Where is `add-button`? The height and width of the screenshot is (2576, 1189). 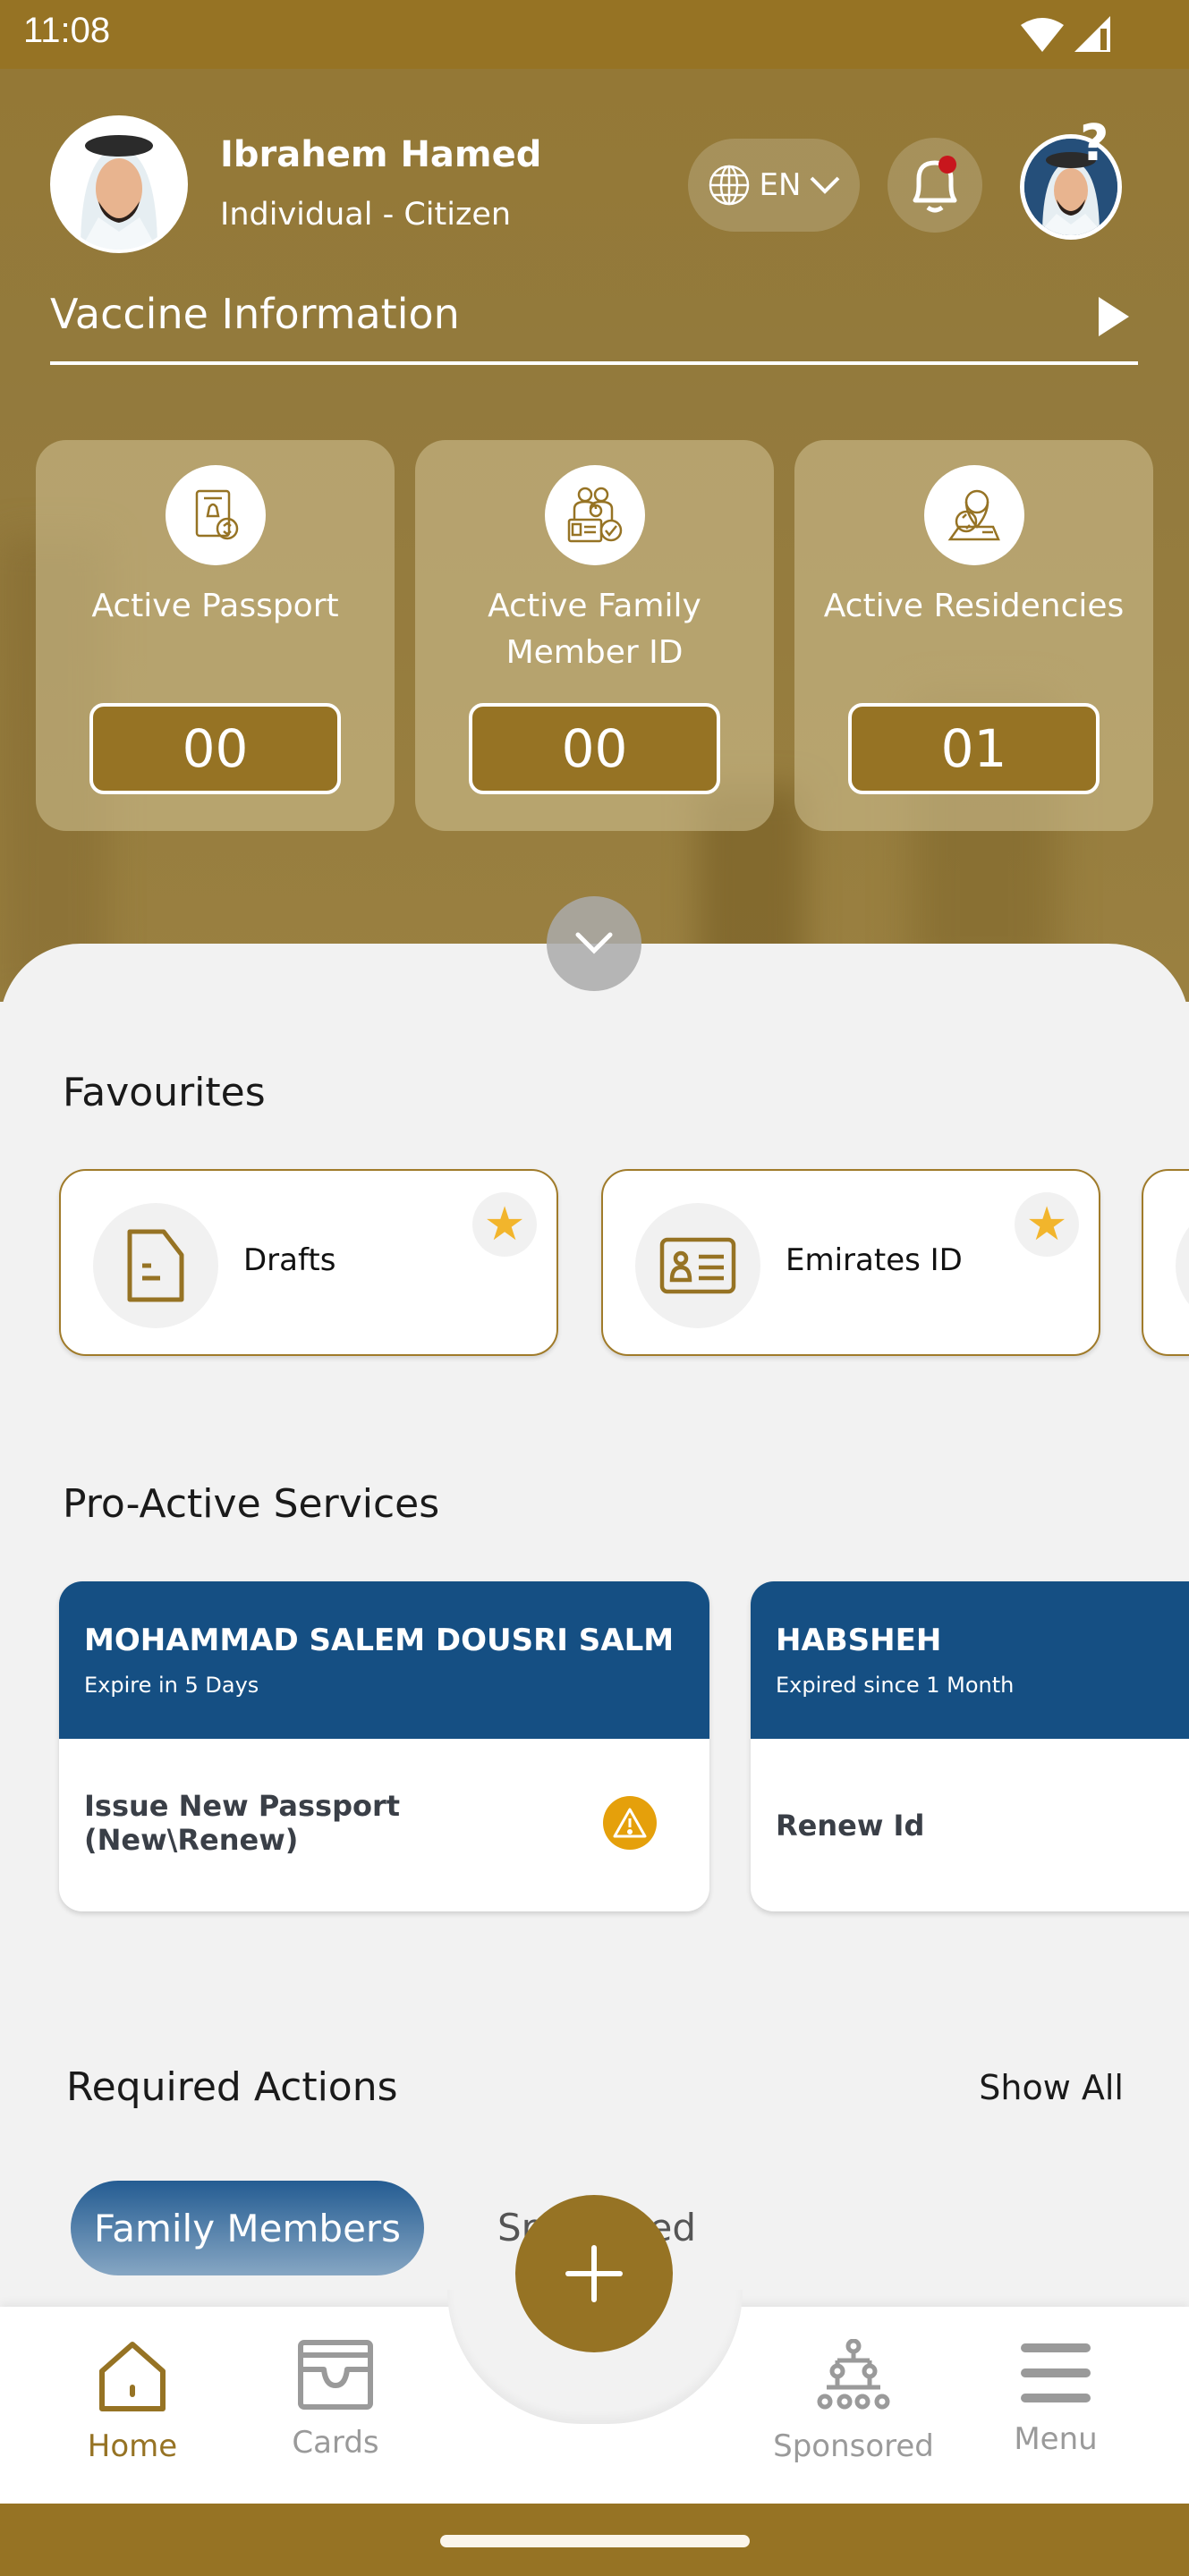 add-button is located at coordinates (594, 2273).